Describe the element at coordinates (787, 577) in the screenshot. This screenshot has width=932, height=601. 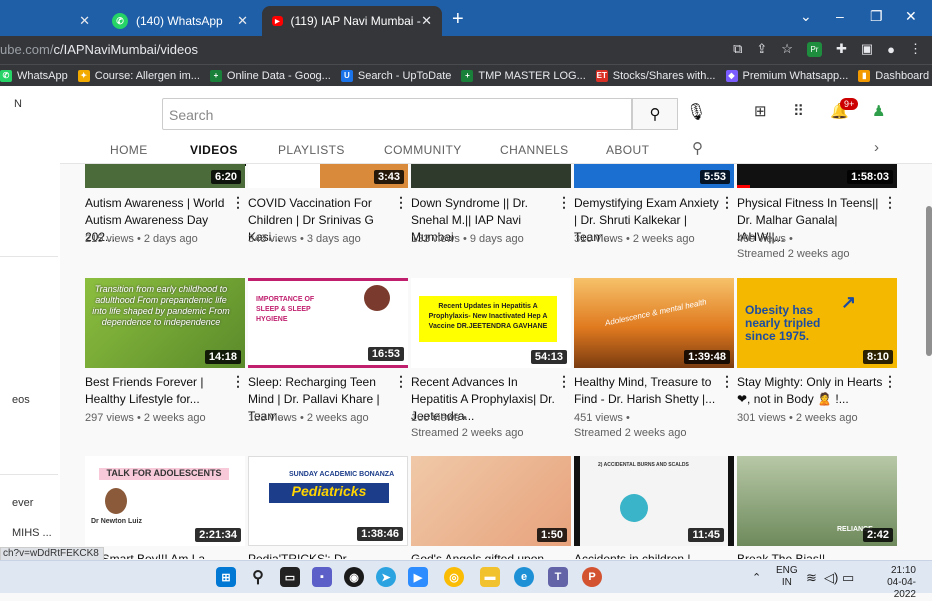
I see `language-indicator: ENG IN` at that location.